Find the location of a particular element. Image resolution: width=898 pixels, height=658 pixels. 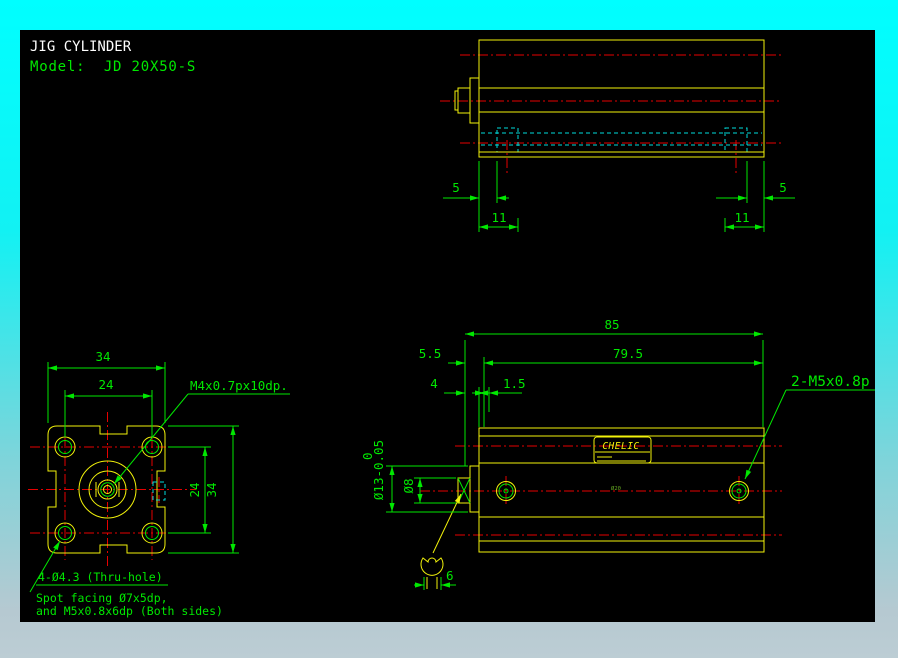

dim-right-11: 11 is located at coordinates (741, 217).